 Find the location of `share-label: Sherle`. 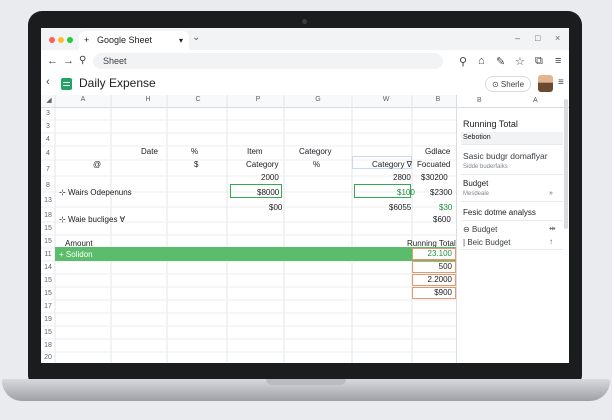

share-label: Sherle is located at coordinates (512, 84).